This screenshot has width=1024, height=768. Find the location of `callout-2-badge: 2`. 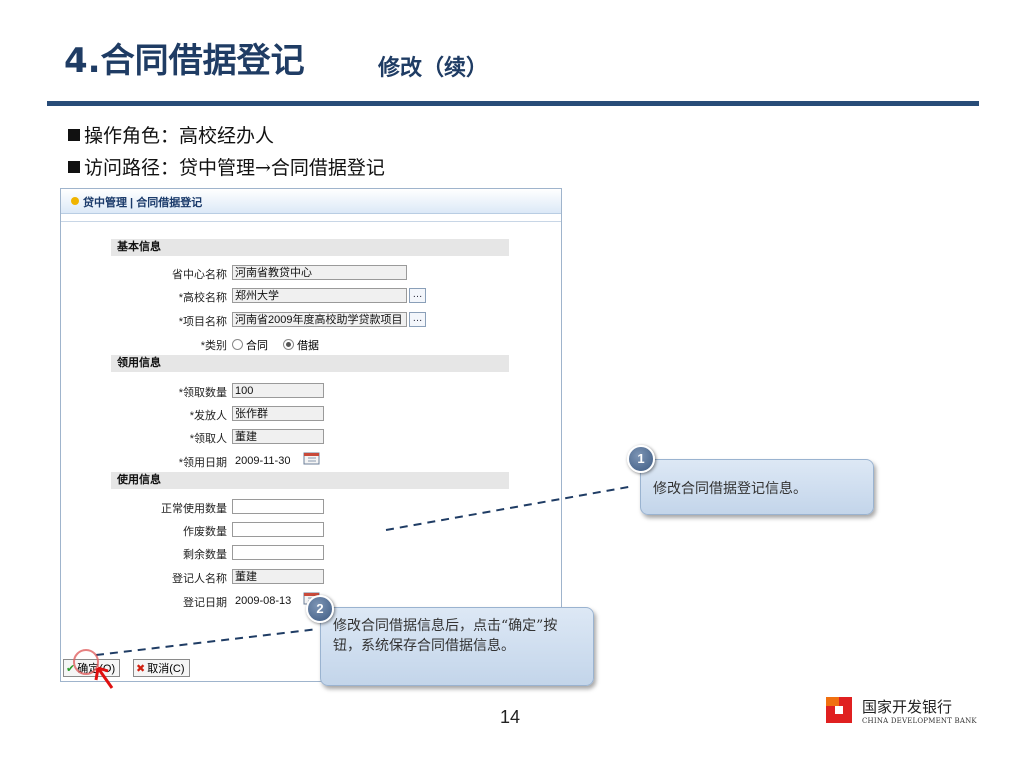

callout-2-badge: 2 is located at coordinates (320, 609).